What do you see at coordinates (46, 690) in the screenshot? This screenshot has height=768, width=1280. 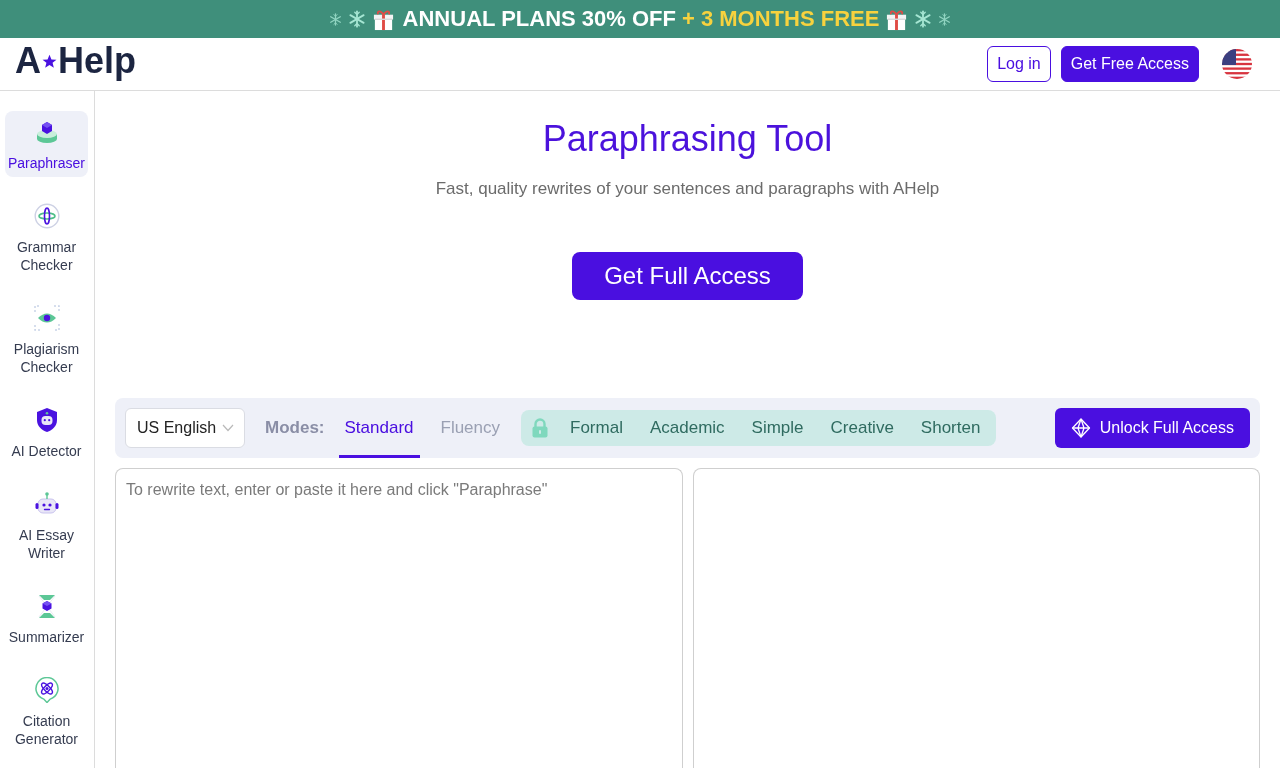 I see `atom-icon` at bounding box center [46, 690].